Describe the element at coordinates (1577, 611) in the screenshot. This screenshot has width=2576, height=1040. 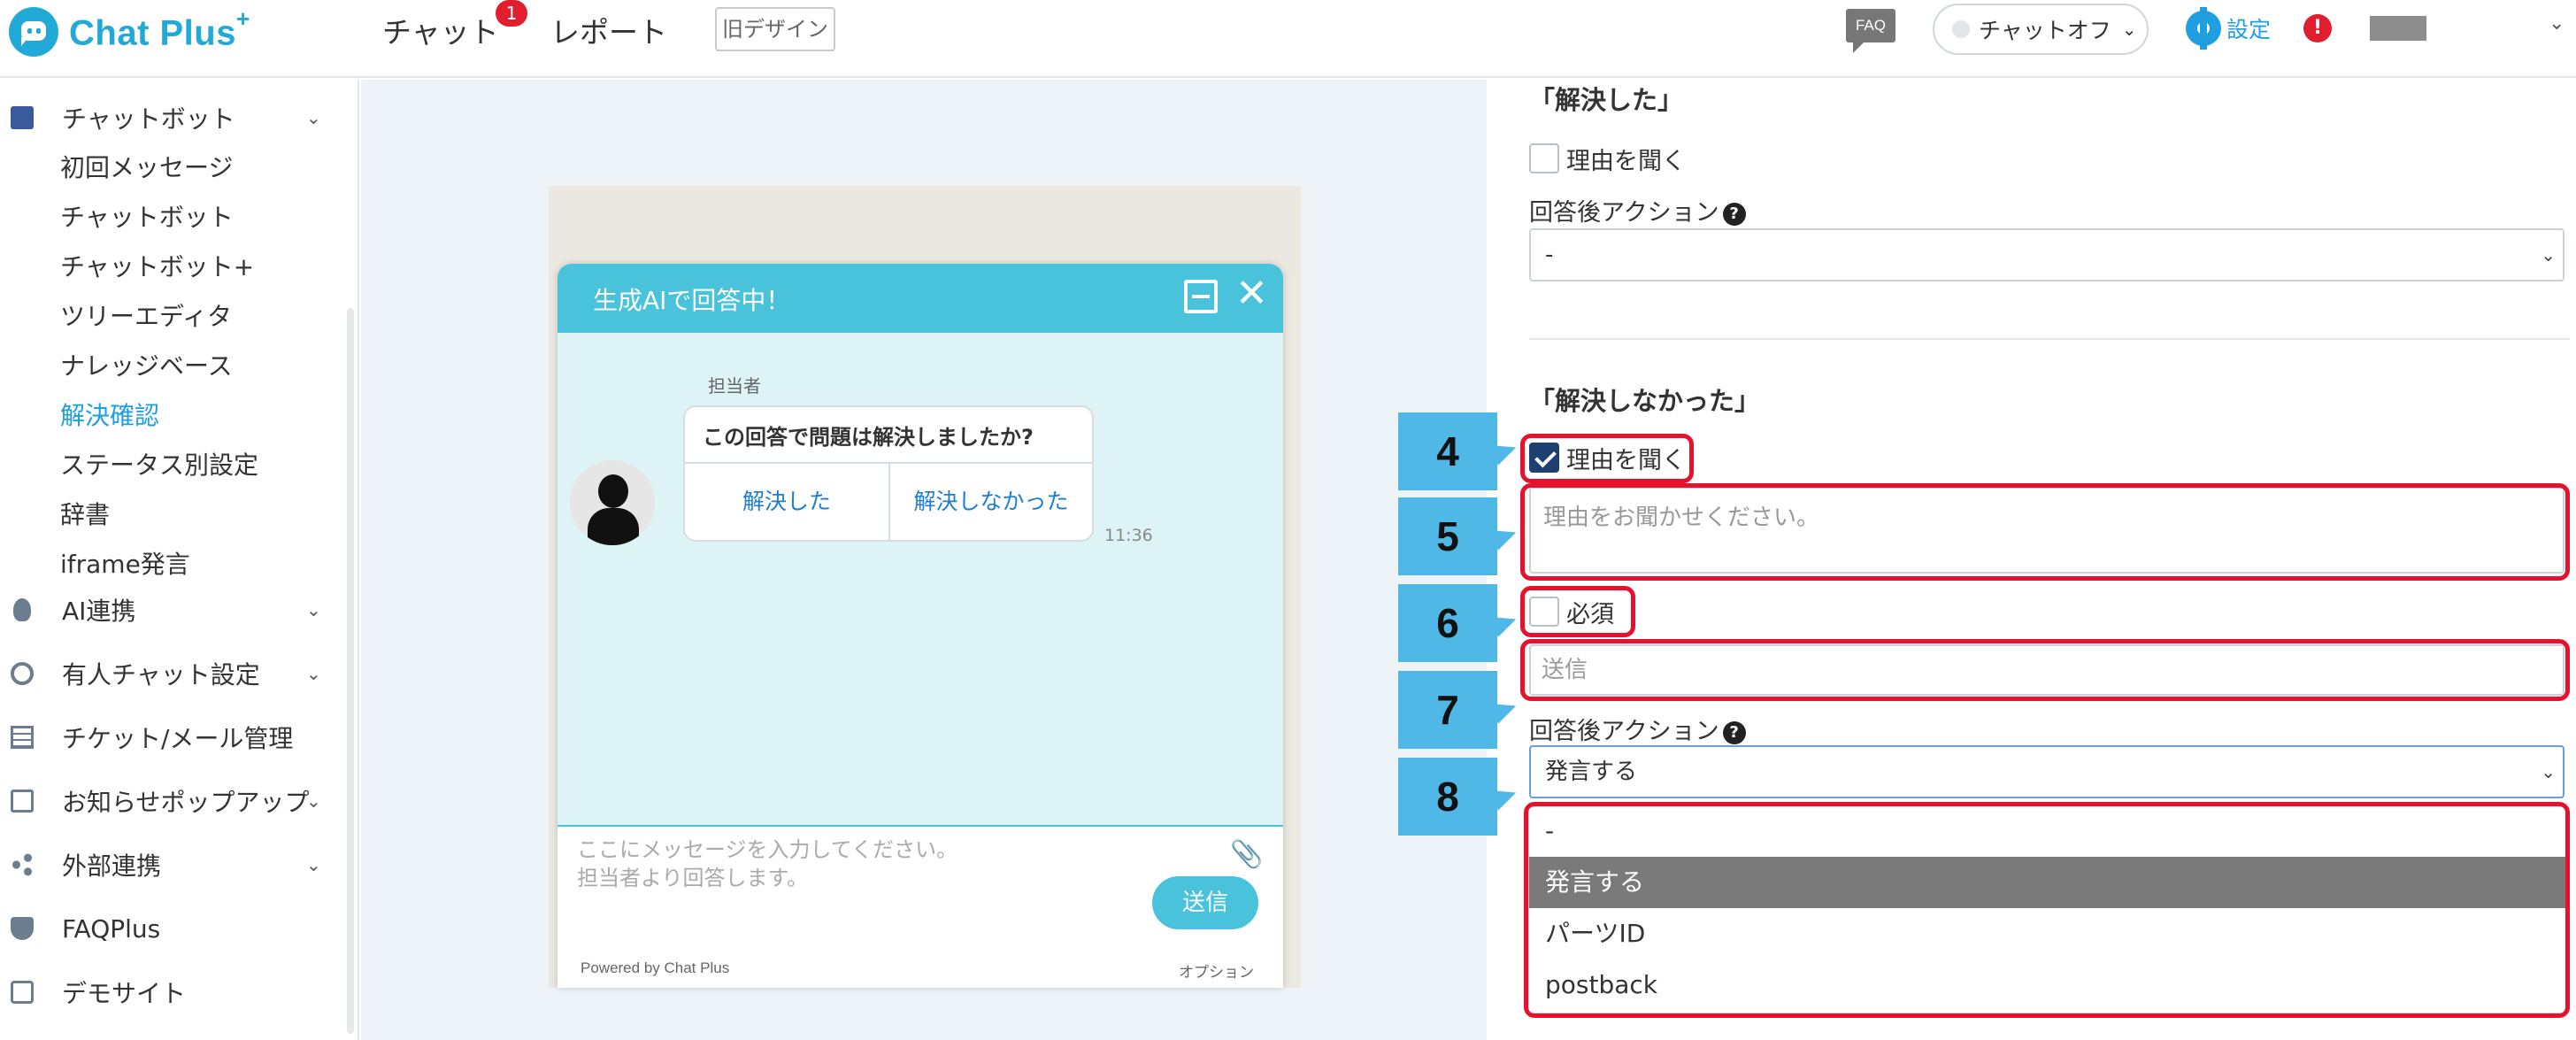
I see `highlight-required` at that location.